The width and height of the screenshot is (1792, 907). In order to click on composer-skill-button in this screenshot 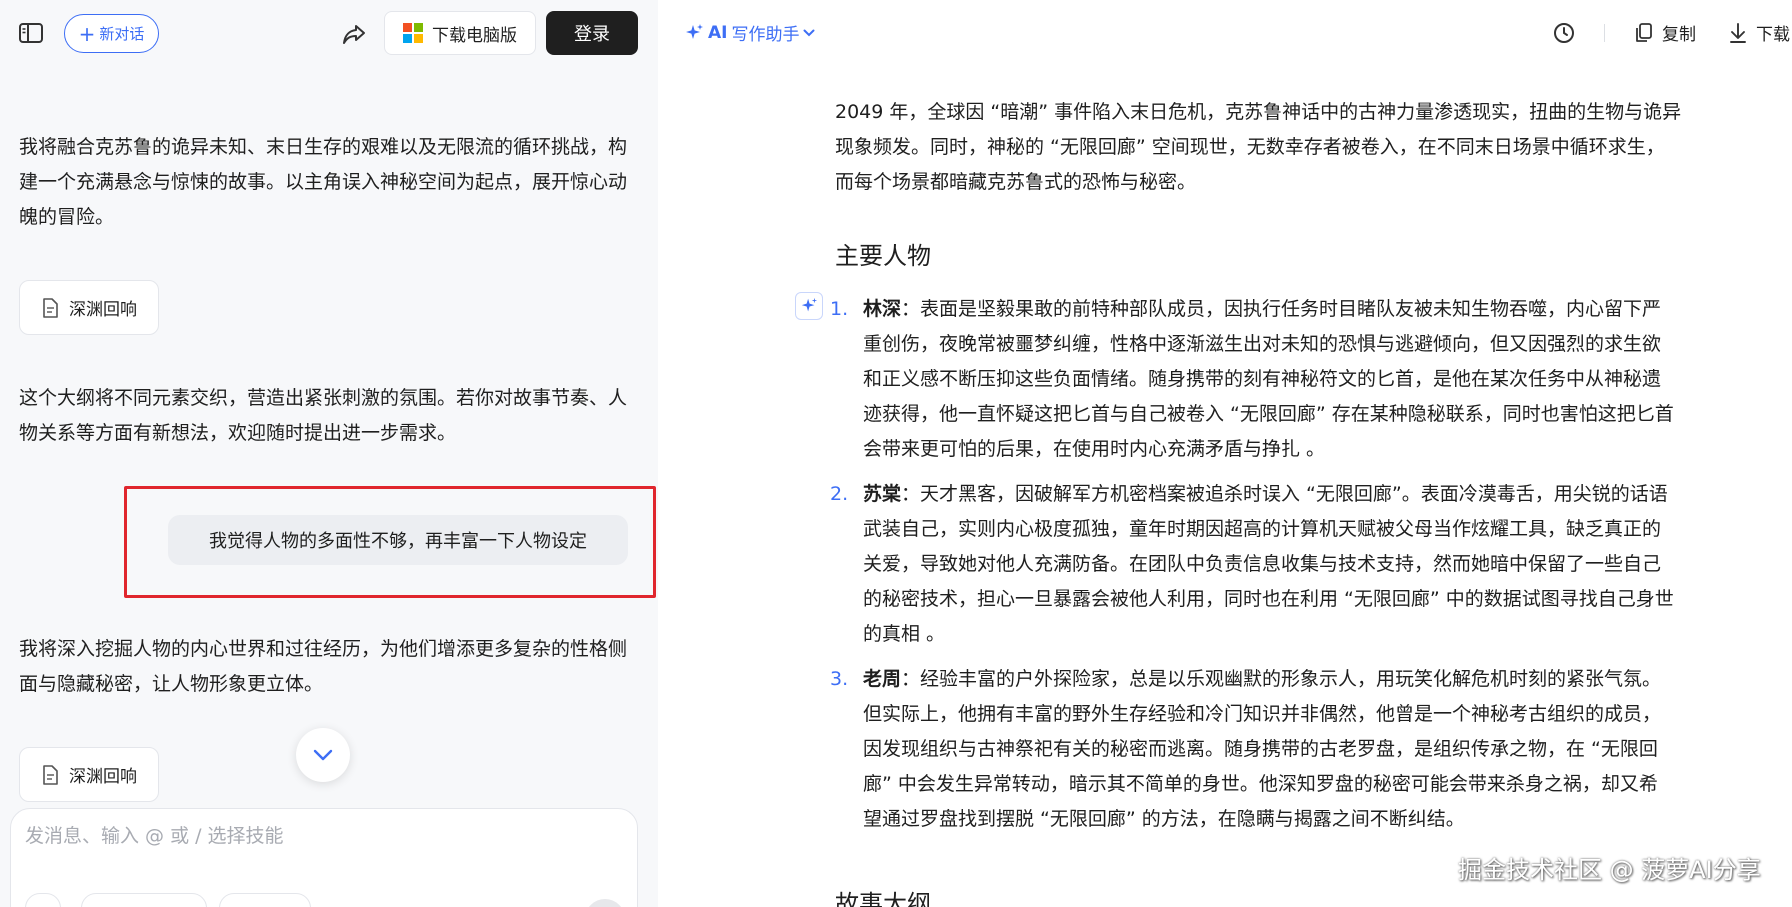, I will do `click(144, 900)`.